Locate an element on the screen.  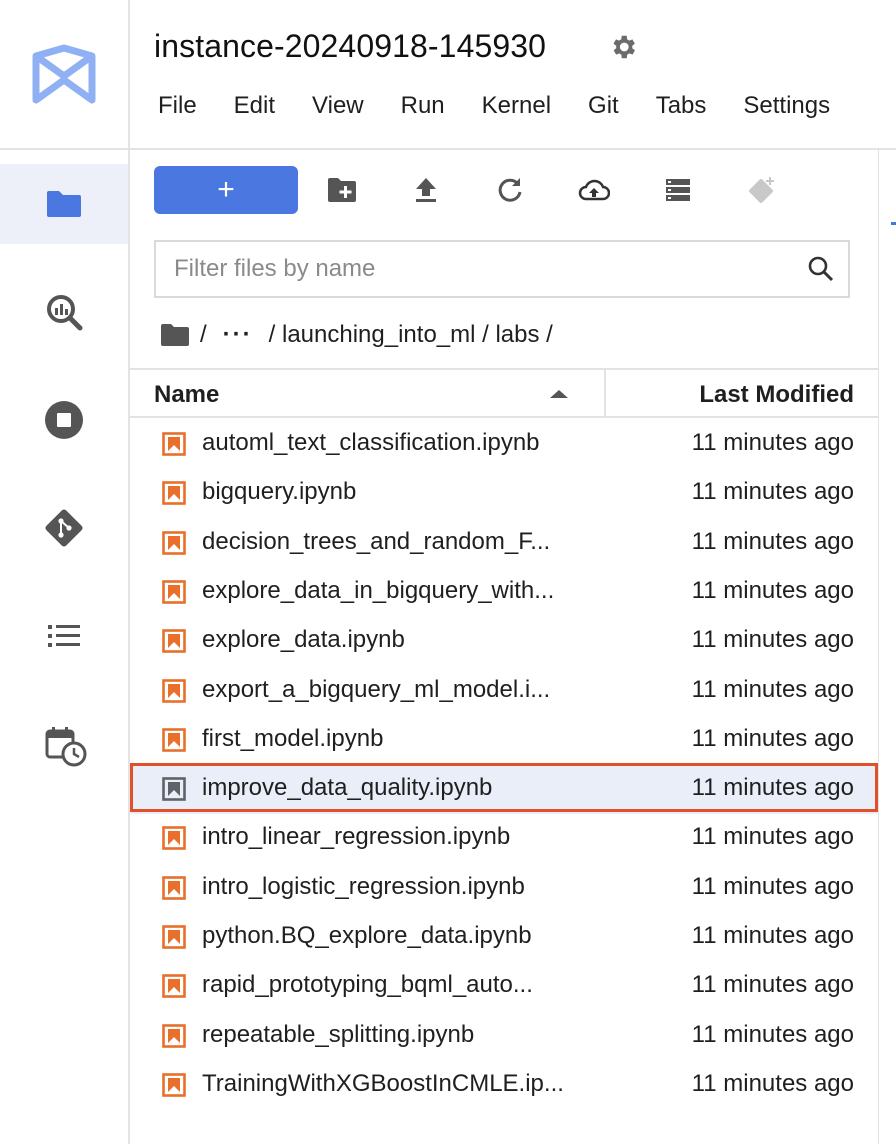
file-row: improve_data_quality.ipynb 11 minutes ago is located at coordinates (504, 788).